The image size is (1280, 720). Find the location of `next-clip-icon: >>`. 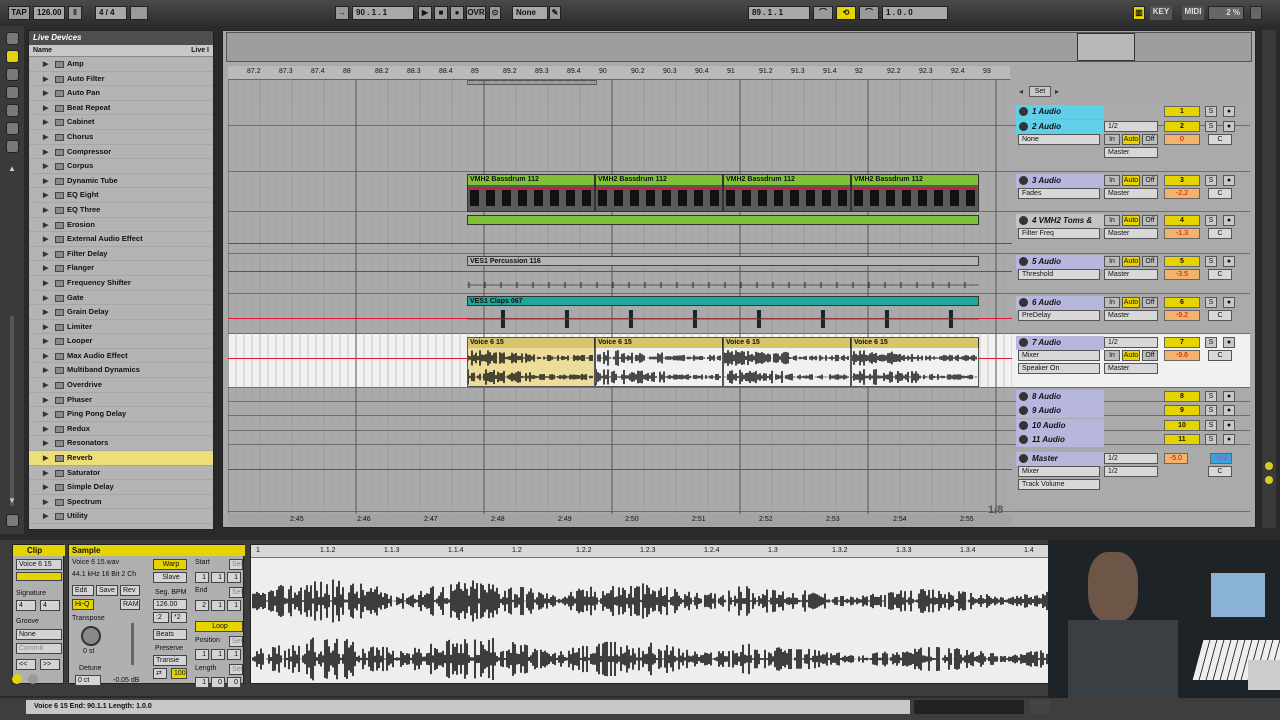

next-clip-icon: >> is located at coordinates (50, 664).